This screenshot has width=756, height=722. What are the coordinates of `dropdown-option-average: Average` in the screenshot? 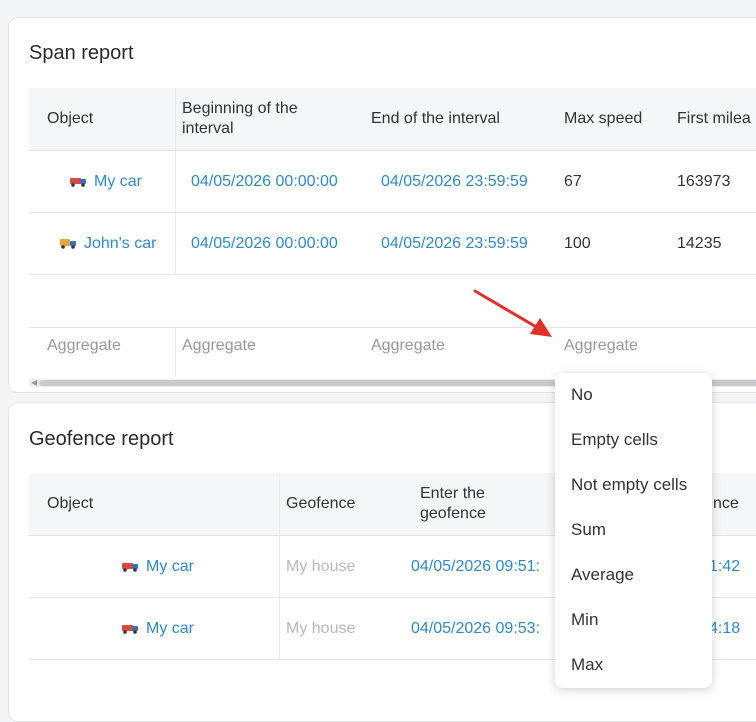 It's located at (602, 575).